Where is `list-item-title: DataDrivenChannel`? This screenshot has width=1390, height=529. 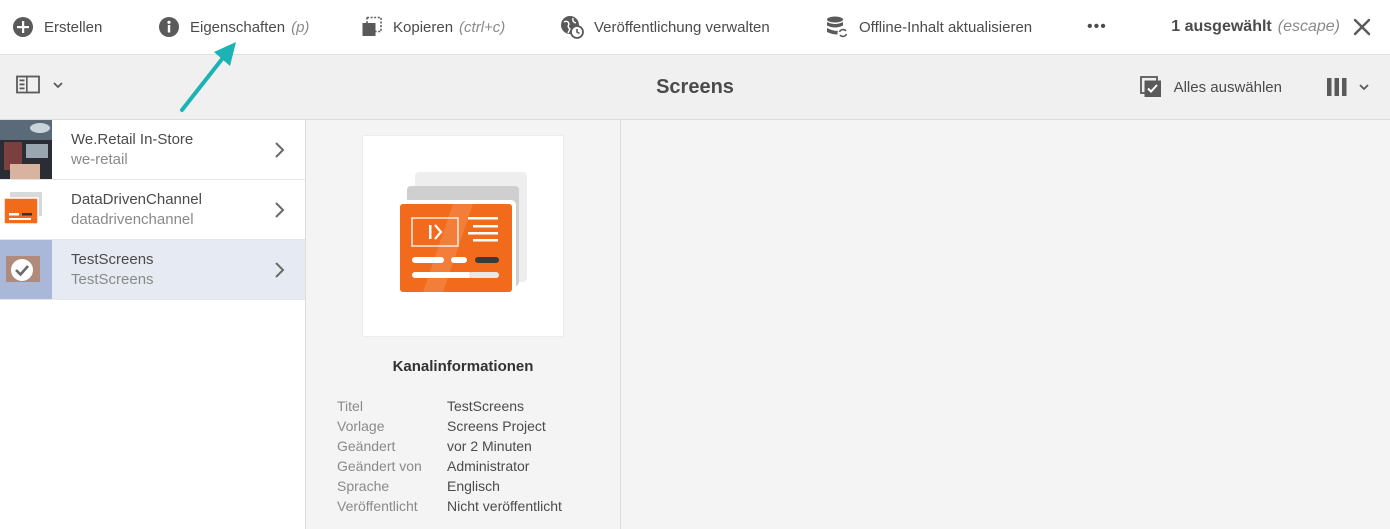 list-item-title: DataDrivenChannel is located at coordinates (136, 199).